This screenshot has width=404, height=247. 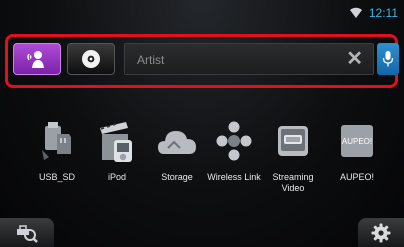 I want to click on microphone-button, so click(x=388, y=59).